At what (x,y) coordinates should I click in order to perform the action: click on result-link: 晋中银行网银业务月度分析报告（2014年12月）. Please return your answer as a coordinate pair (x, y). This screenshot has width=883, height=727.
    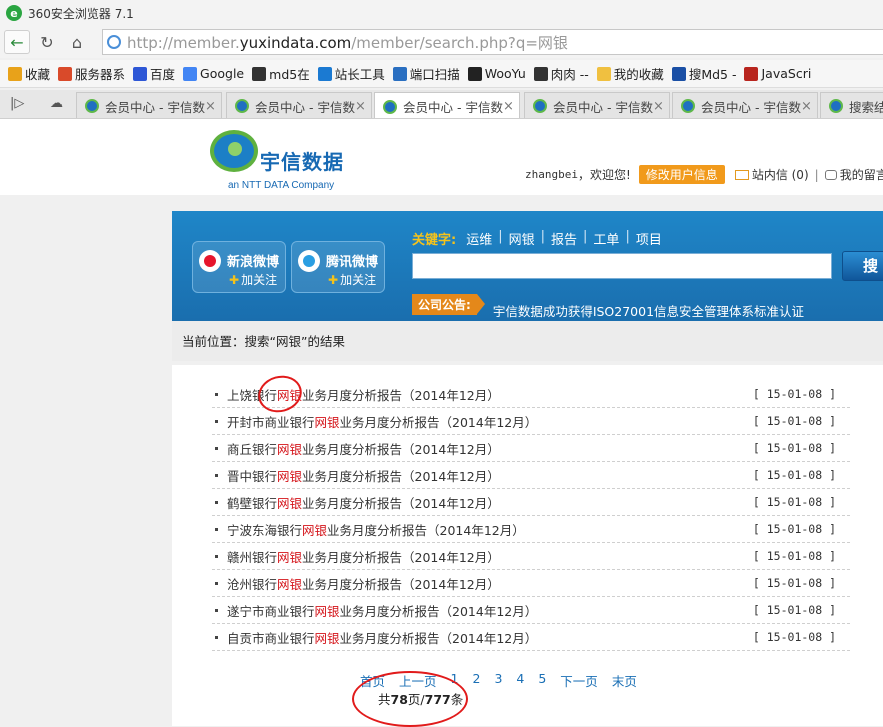
    Looking at the image, I should click on (363, 475).